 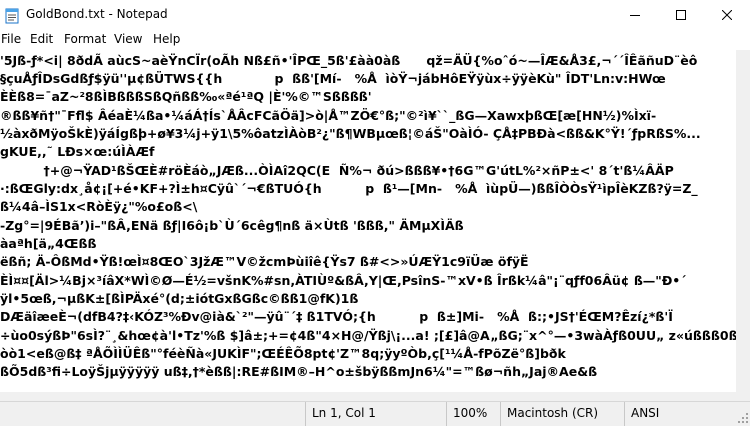 What do you see at coordinates (99, 206) in the screenshot?
I see `text-line: ß¼4â–ÌS1x<RòÈÿ¿"%o£oß<\` at bounding box center [99, 206].